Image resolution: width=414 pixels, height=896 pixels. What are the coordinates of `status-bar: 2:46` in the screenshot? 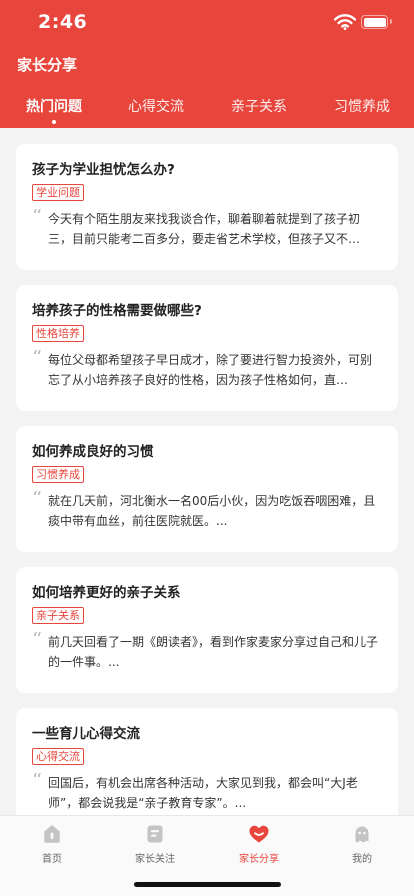 It's located at (207, 23).